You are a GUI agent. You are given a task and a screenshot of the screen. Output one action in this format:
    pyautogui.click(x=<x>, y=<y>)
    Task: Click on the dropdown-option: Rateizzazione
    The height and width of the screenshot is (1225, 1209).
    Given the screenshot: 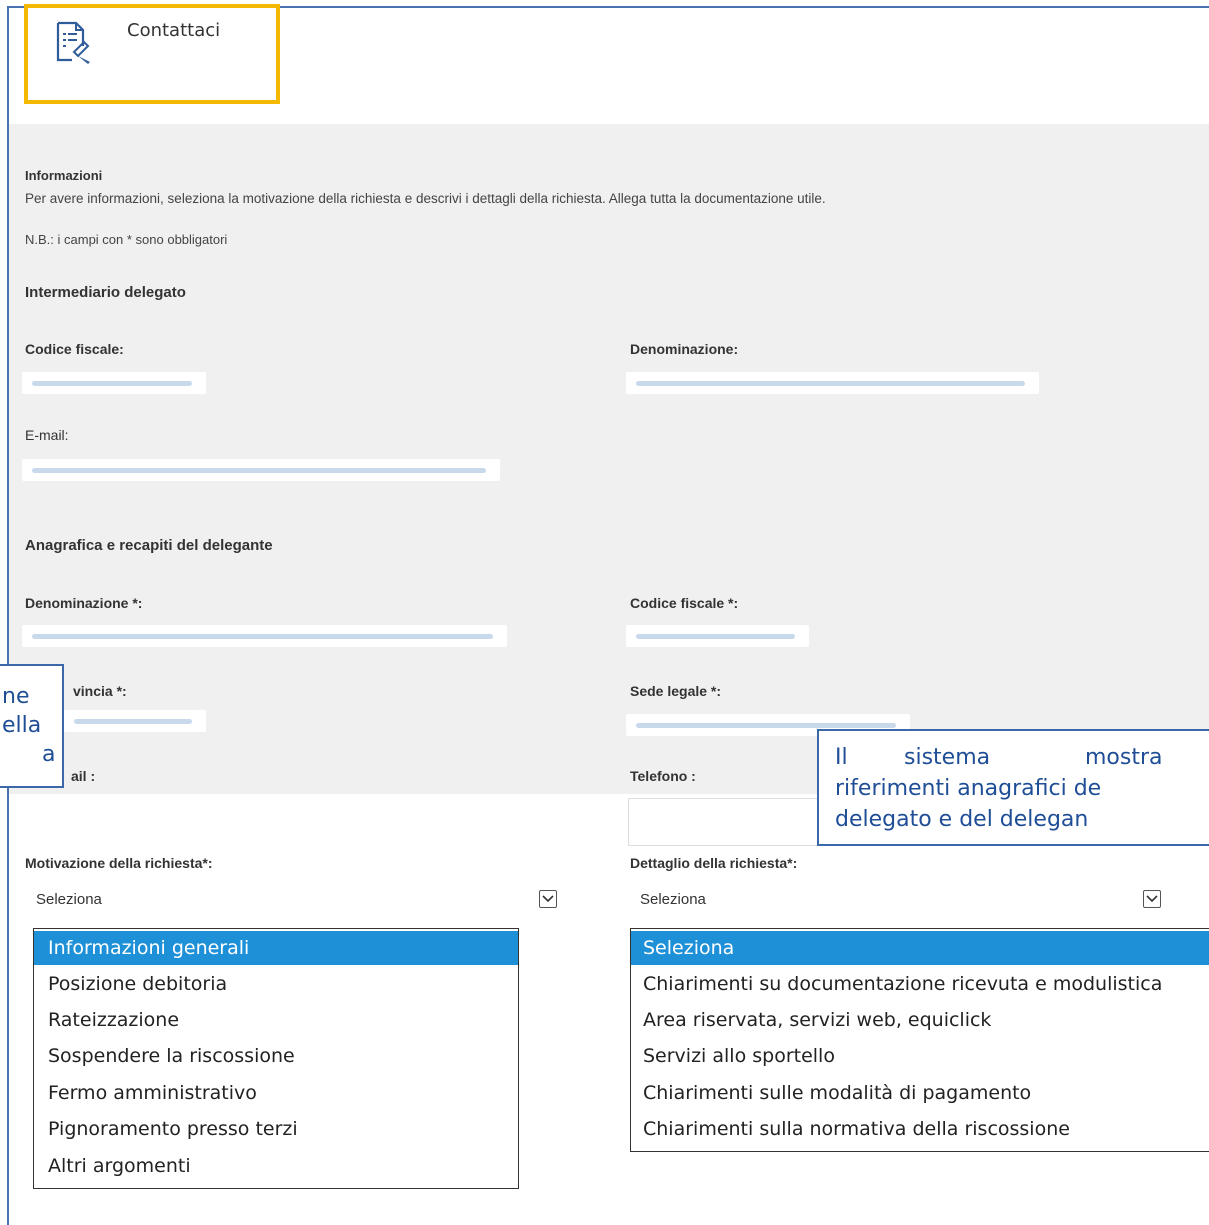 What is the action you would take?
    pyautogui.click(x=276, y=1020)
    